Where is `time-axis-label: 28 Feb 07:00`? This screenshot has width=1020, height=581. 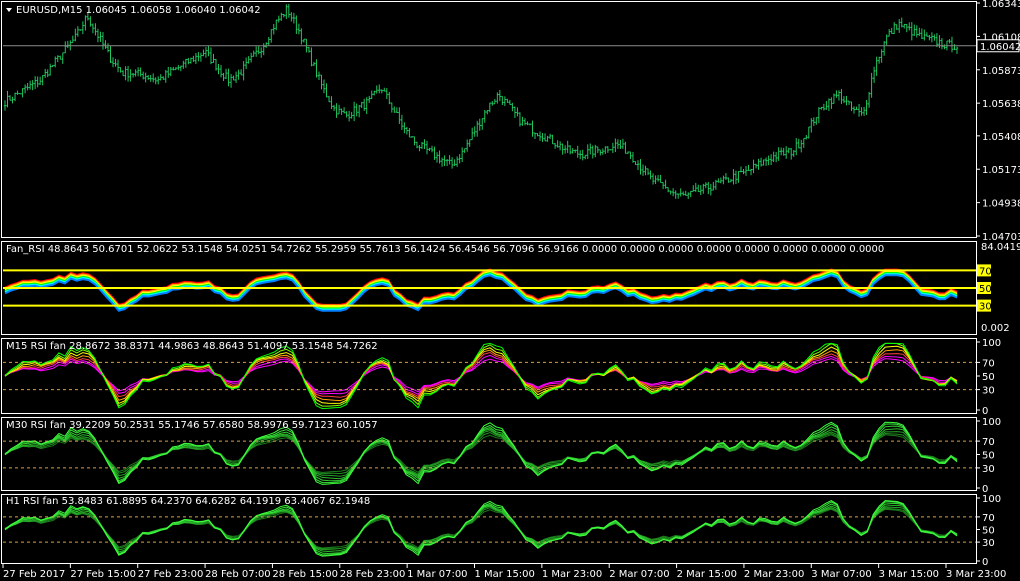 time-axis-label: 28 Feb 07:00 is located at coordinates (238, 574).